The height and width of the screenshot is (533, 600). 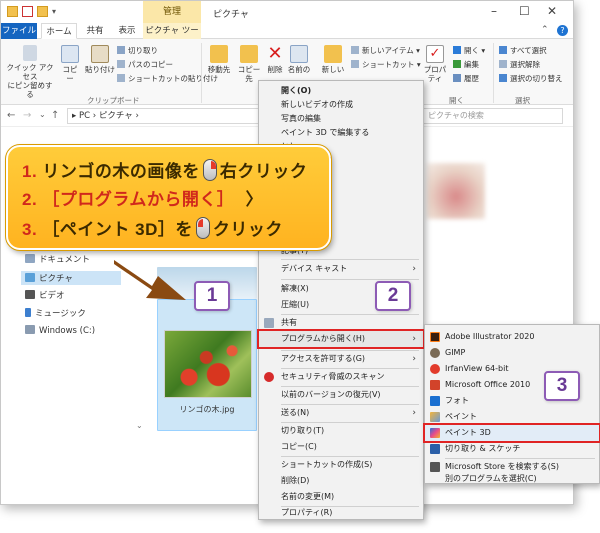 What do you see at coordinates (173, 78) in the screenshot?
I see `paste-shortcut-label: ショートカットの貼り付け` at bounding box center [173, 78].